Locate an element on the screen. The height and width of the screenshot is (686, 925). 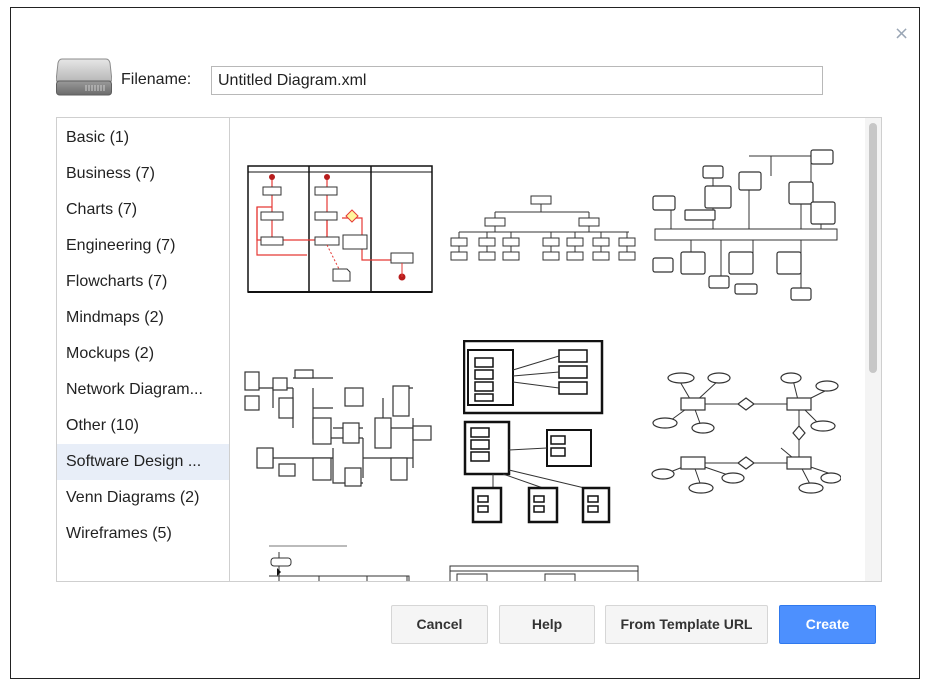
help-button: Help is located at coordinates (547, 624).